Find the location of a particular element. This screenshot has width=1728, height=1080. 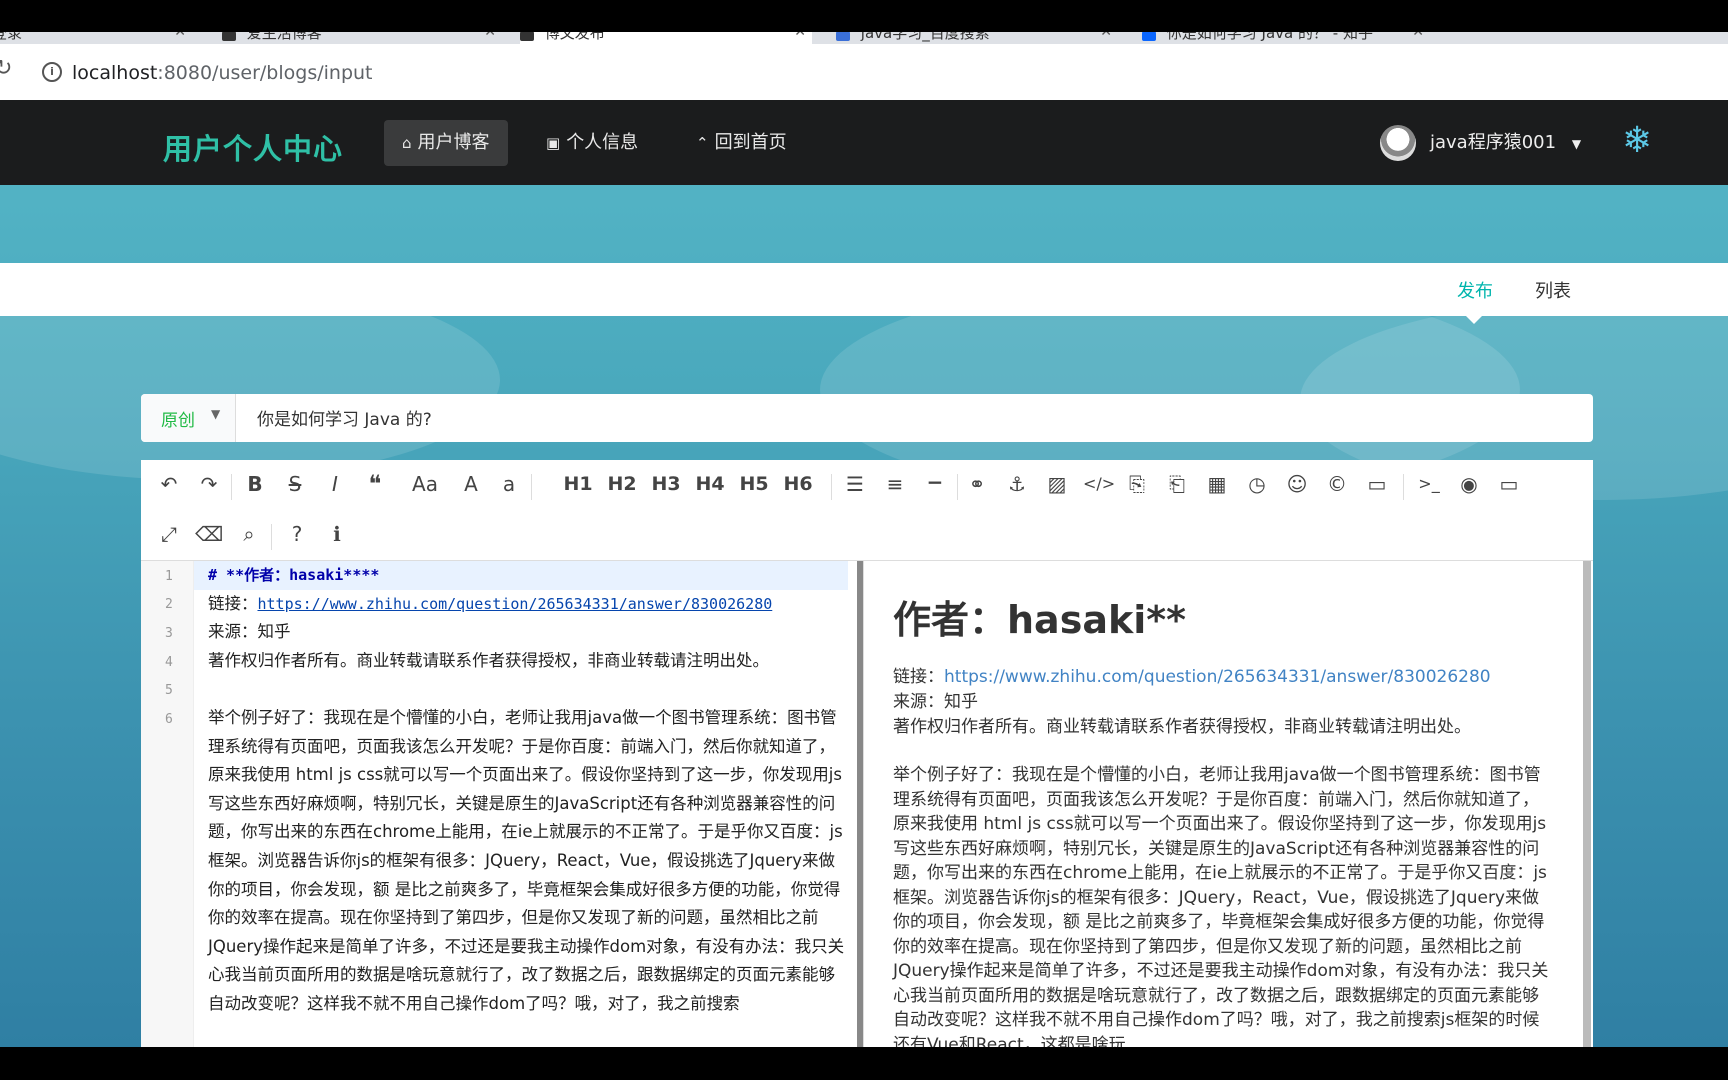

unordered-list-icon: ☰ is located at coordinates (855, 484).